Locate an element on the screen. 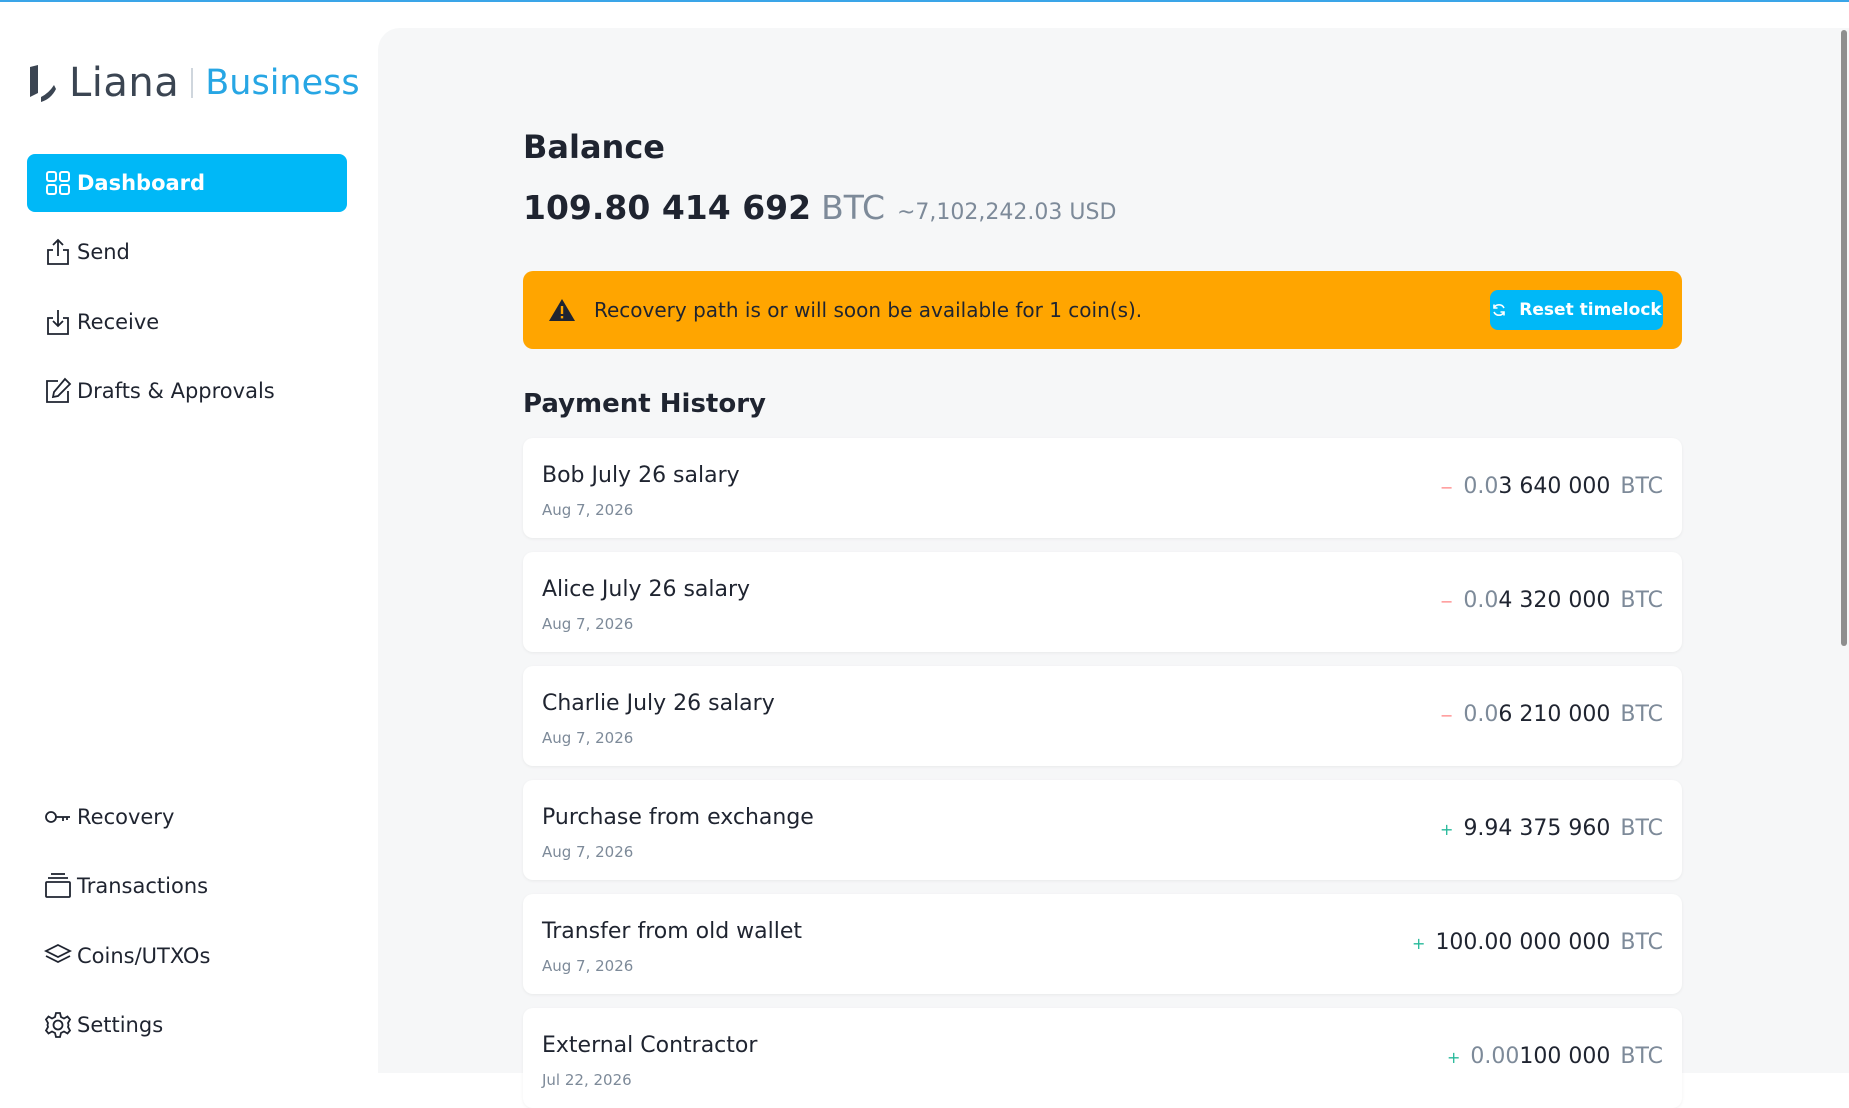 The width and height of the screenshot is (1849, 1108). sidebar-item-drafts-approvals: Drafts & Approvals is located at coordinates (187, 391).